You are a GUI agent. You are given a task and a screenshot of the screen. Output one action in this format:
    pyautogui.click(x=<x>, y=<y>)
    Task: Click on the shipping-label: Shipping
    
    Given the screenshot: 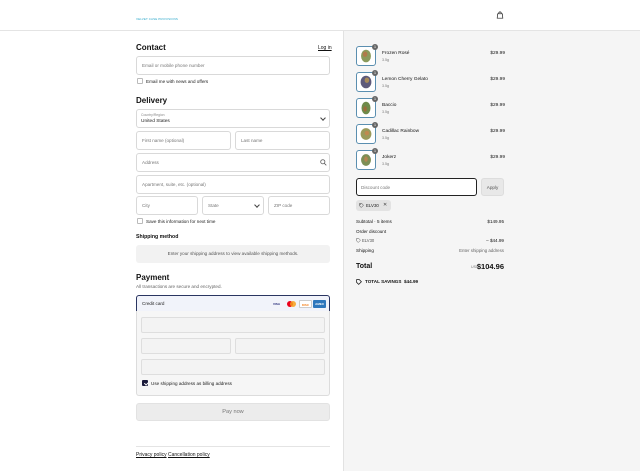 What is the action you would take?
    pyautogui.click(x=365, y=250)
    